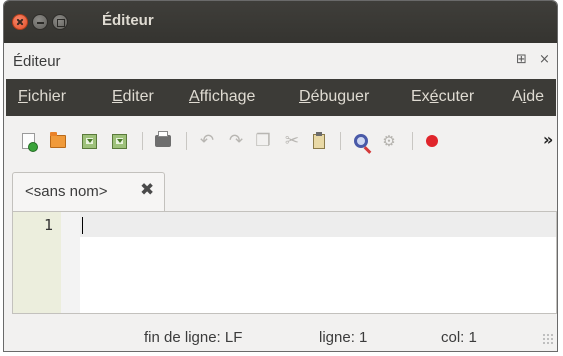 Image resolution: width=563 pixels, height=356 pixels. I want to click on window-title: Éditeur, so click(128, 20).